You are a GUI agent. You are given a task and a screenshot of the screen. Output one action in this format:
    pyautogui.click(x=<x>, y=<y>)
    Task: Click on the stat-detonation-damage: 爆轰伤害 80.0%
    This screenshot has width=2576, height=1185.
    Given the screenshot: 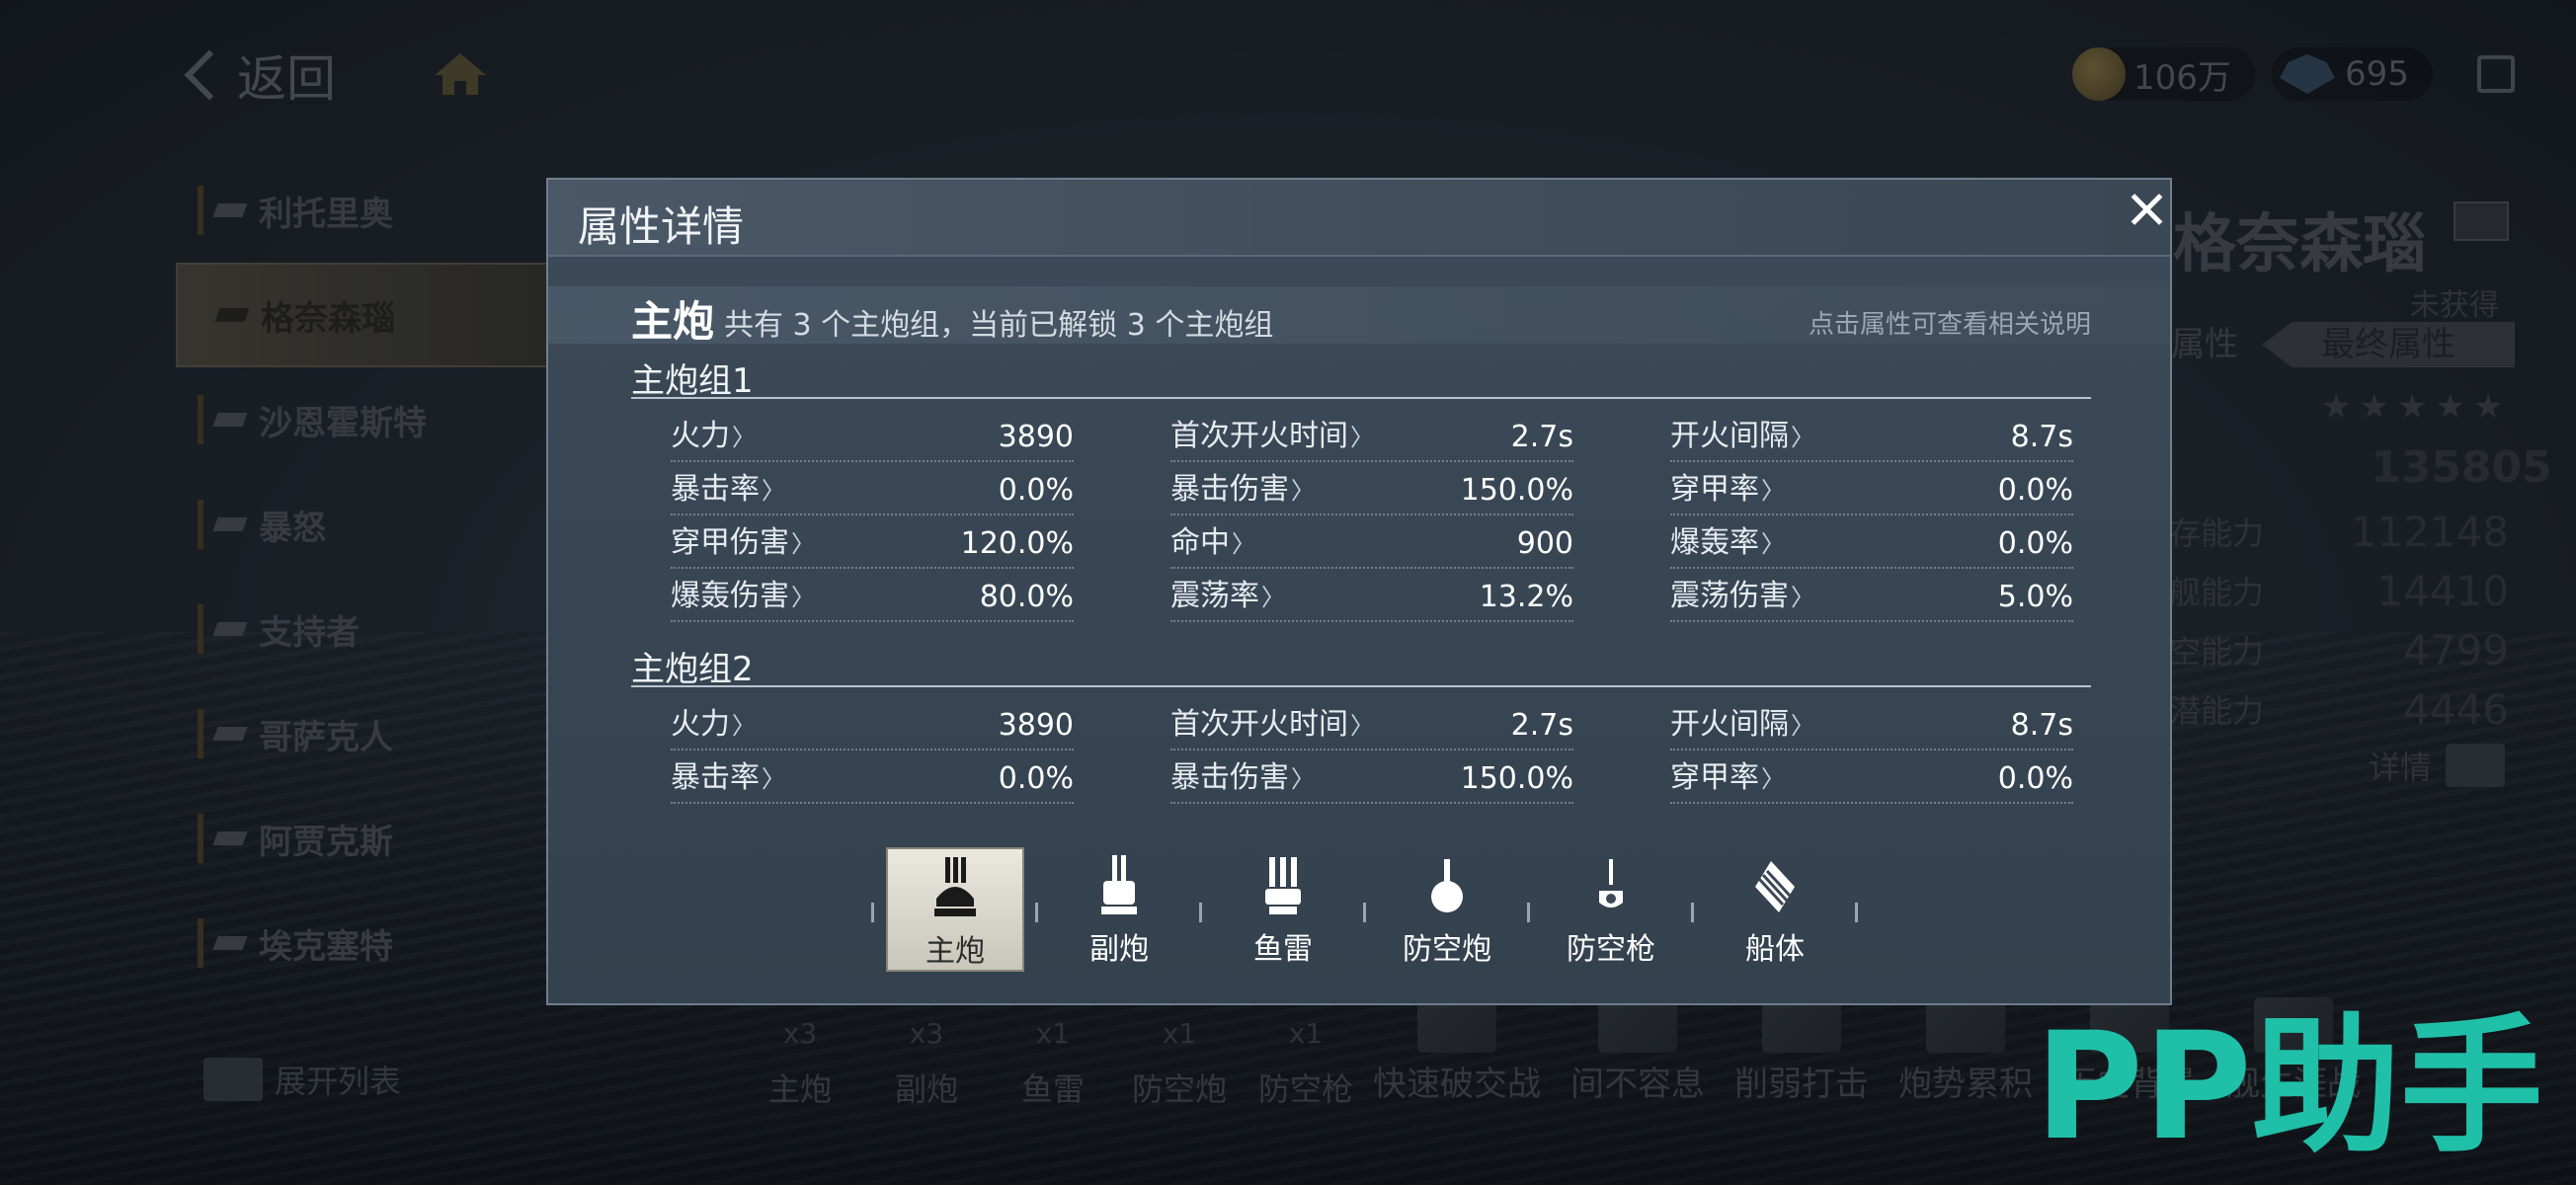 What is the action you would take?
    pyautogui.click(x=872, y=597)
    